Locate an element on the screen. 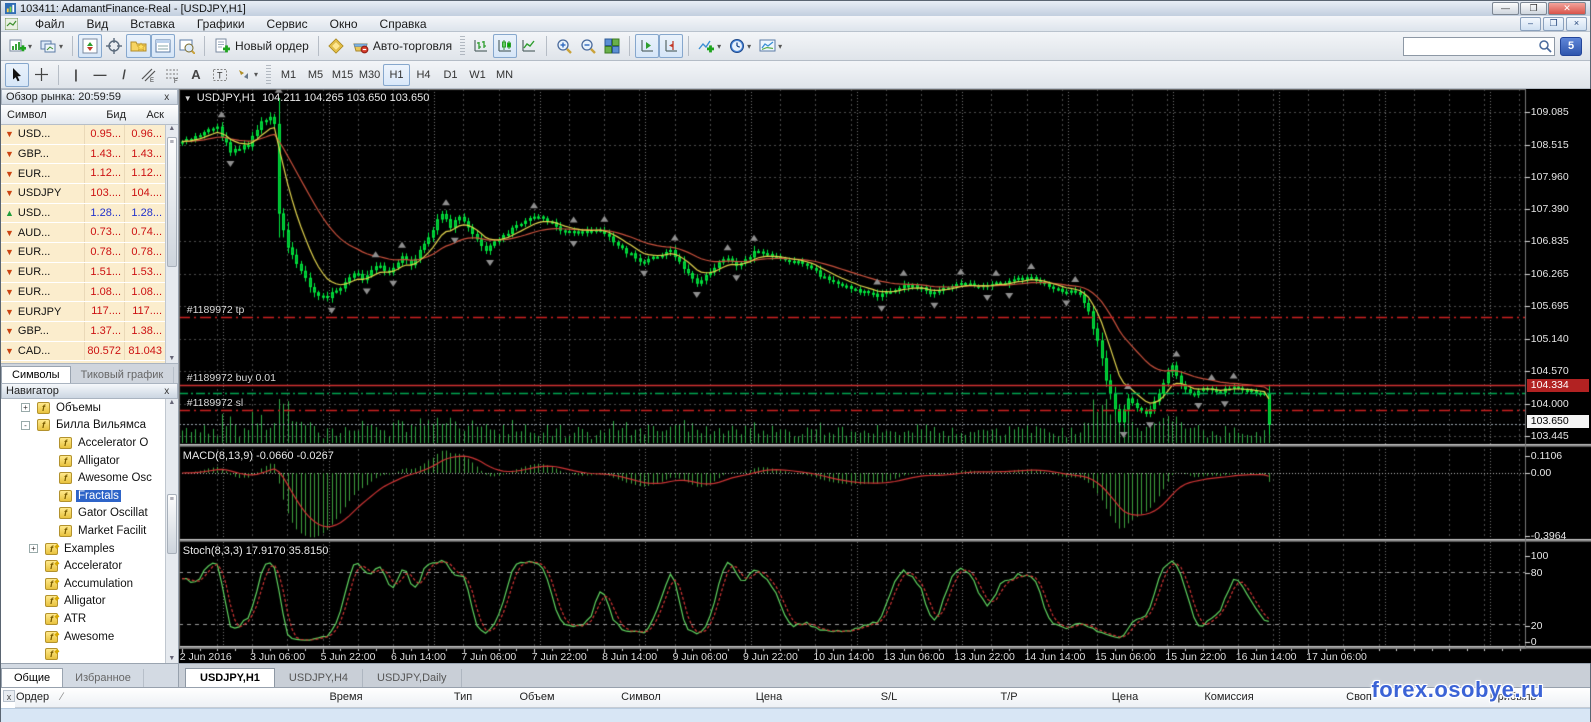  templates-button: ▾ is located at coordinates (770, 46).